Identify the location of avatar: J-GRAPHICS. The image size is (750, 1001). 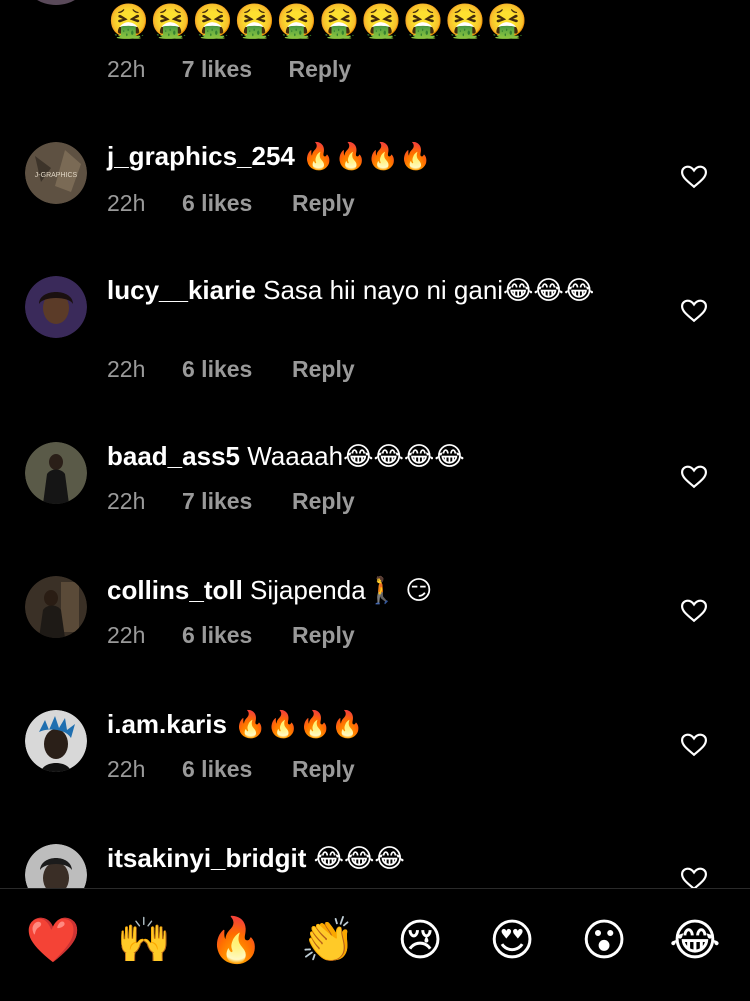
(56, 173).